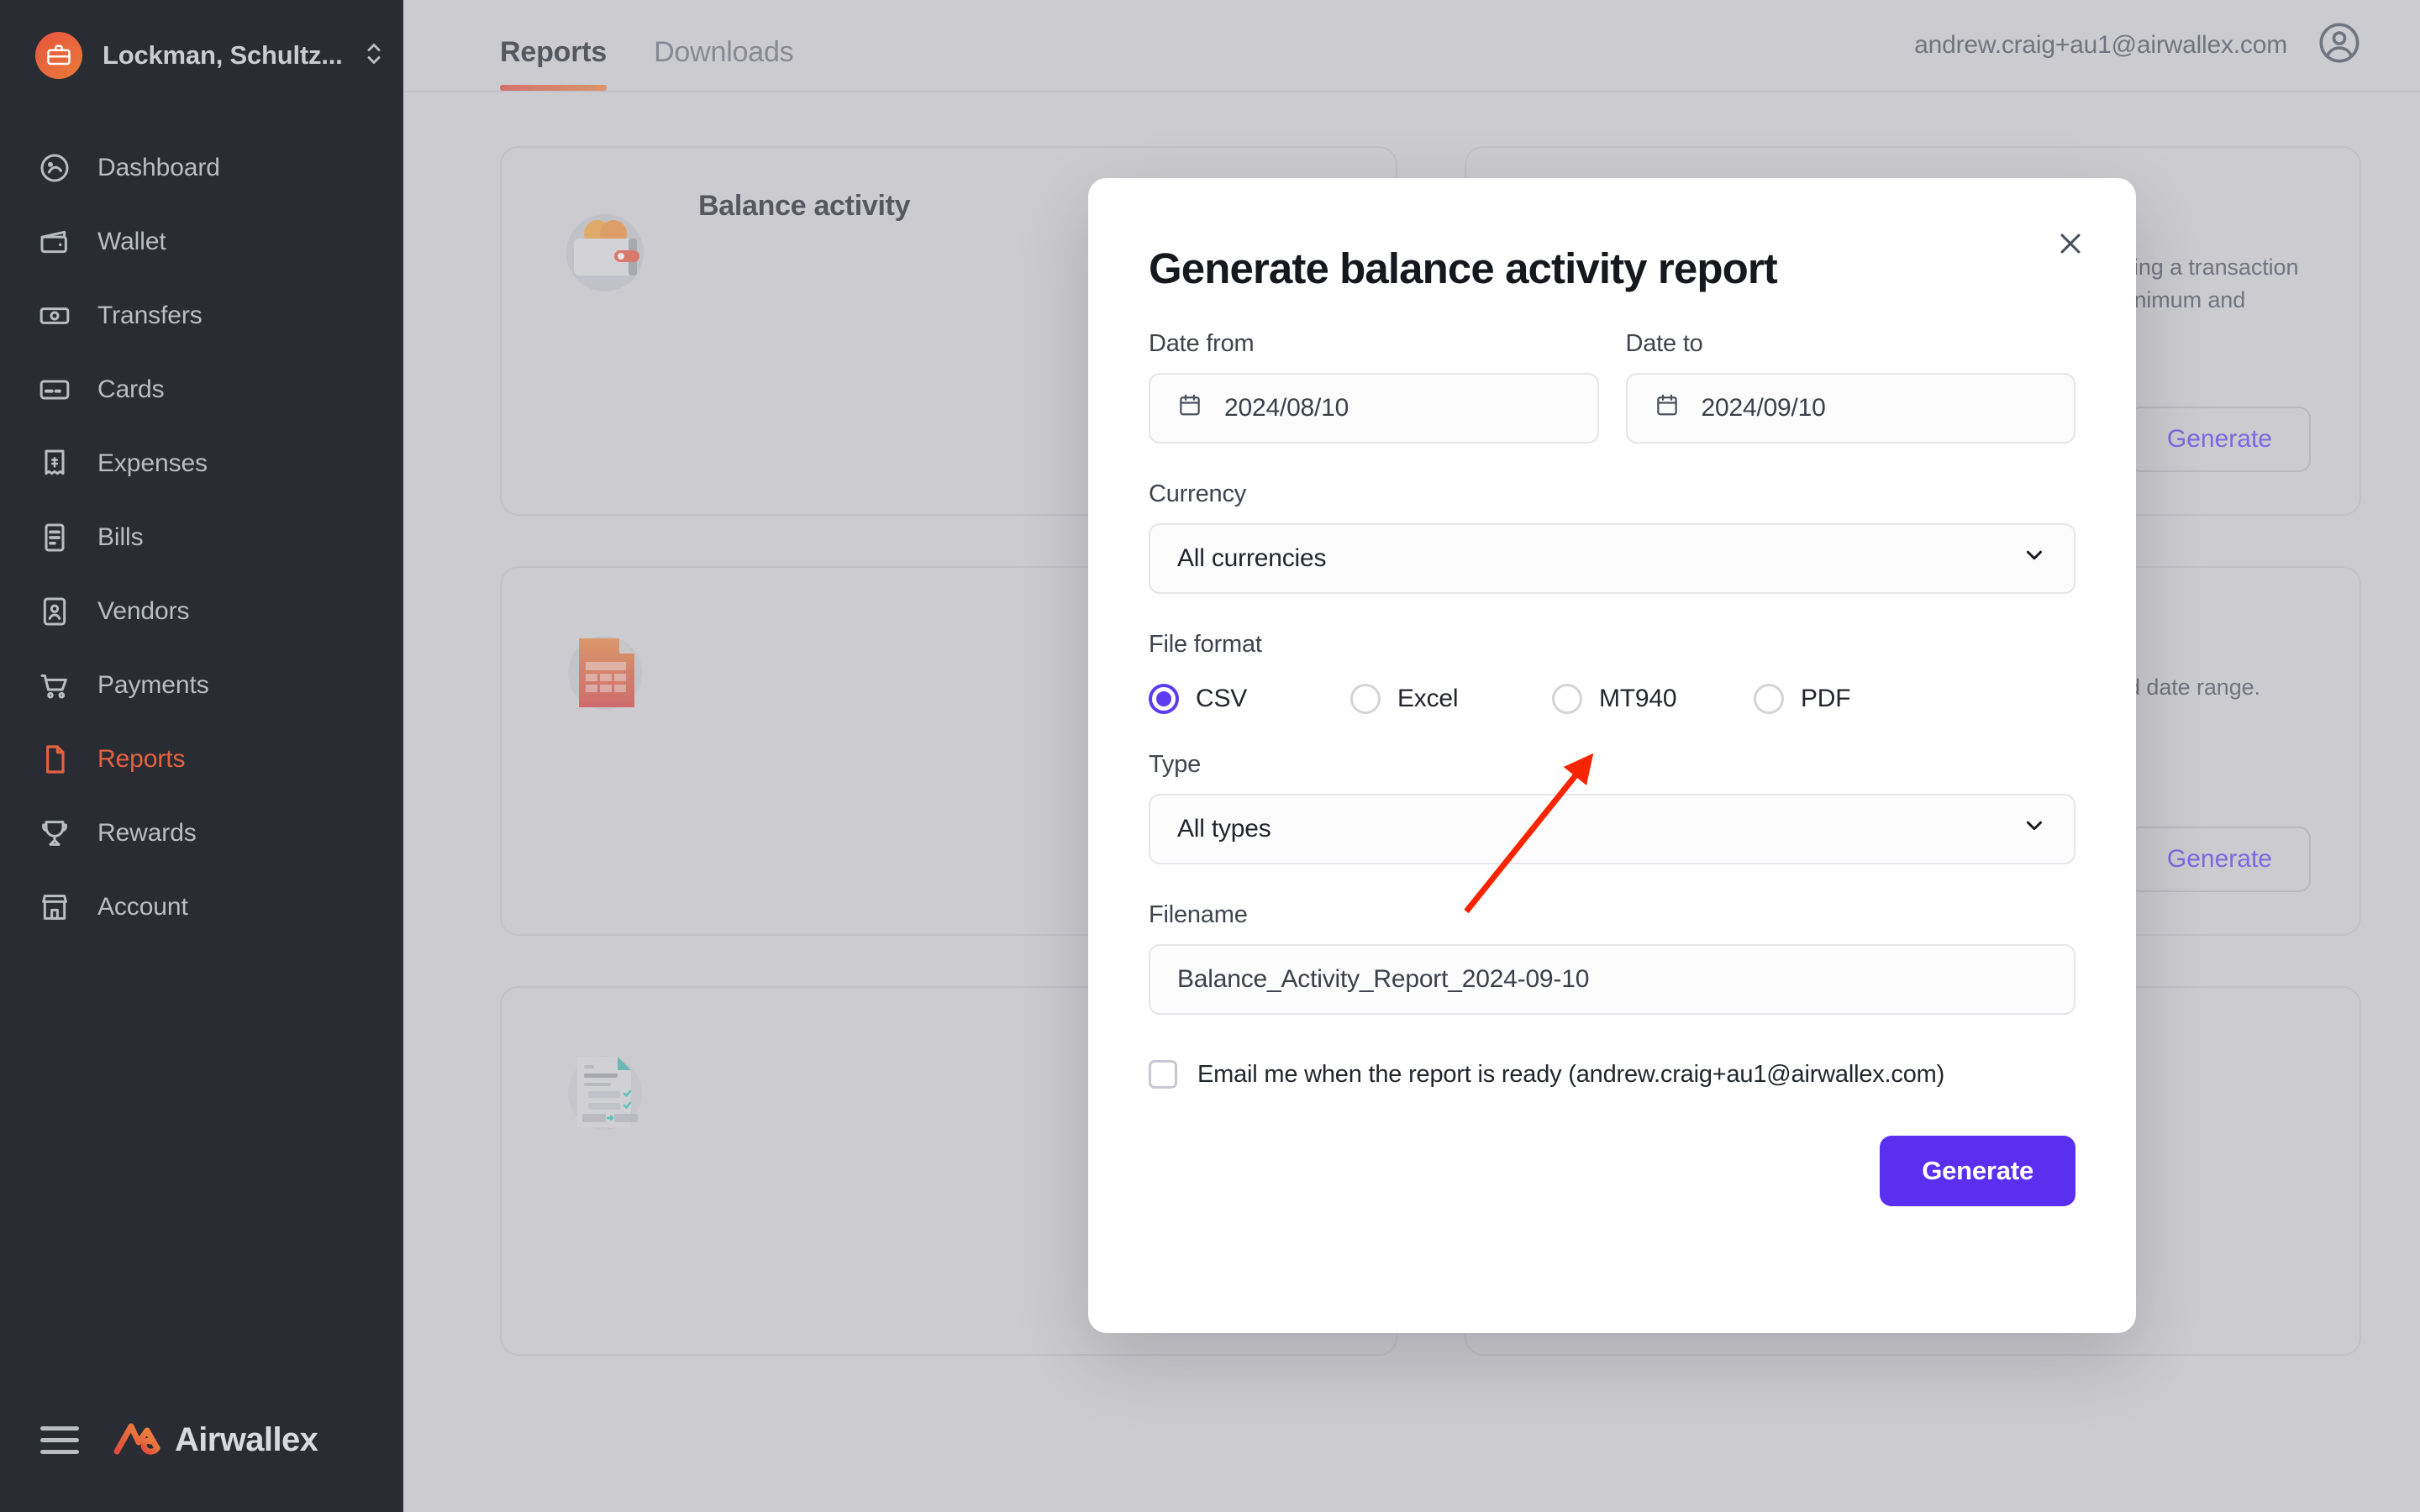  Describe the element at coordinates (1664, 343) in the screenshot. I see `date-to-label: Date to` at that location.